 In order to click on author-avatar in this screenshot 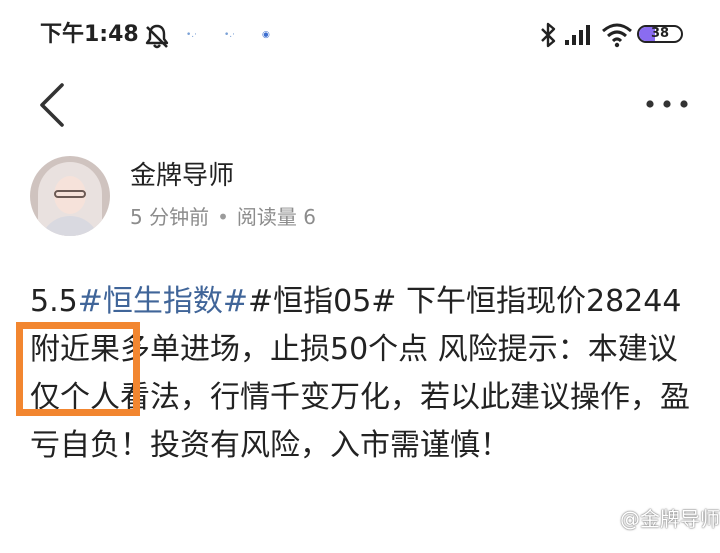, I will do `click(70, 196)`.